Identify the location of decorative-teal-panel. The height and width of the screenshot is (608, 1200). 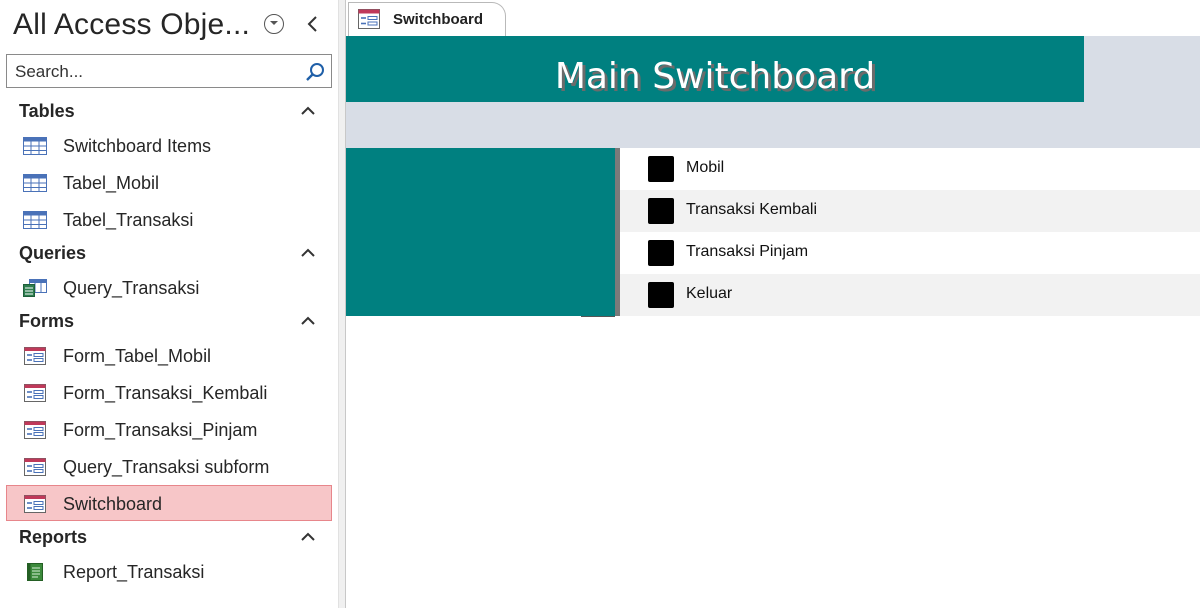
(480, 232).